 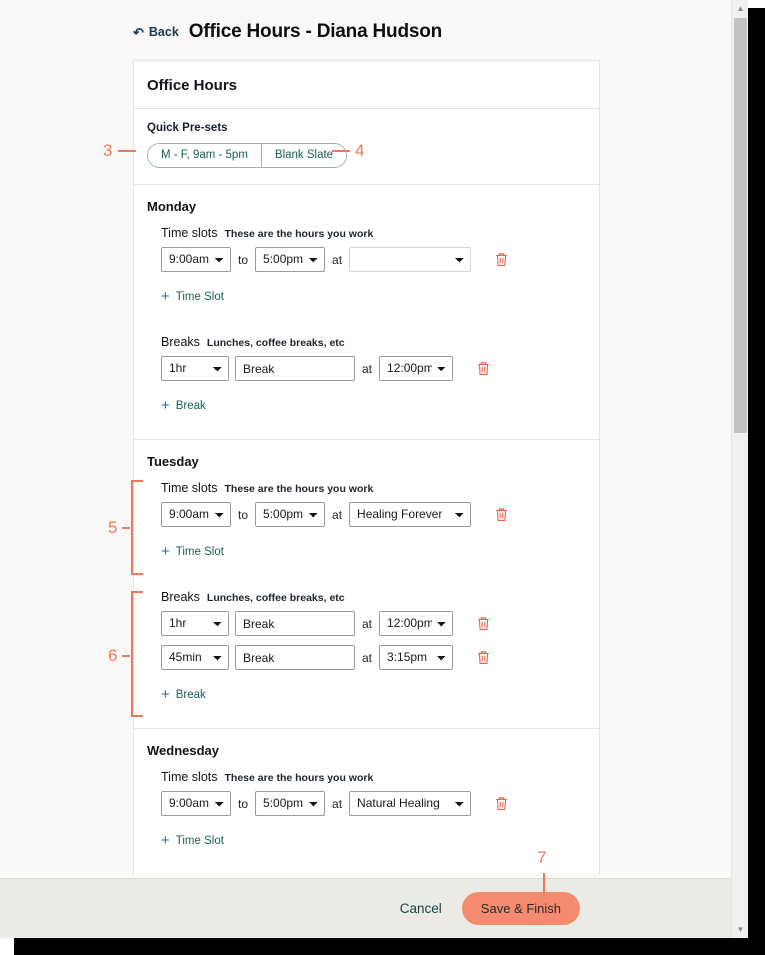 I want to click on break-row: 45min at 3:15pm, so click(x=373, y=657).